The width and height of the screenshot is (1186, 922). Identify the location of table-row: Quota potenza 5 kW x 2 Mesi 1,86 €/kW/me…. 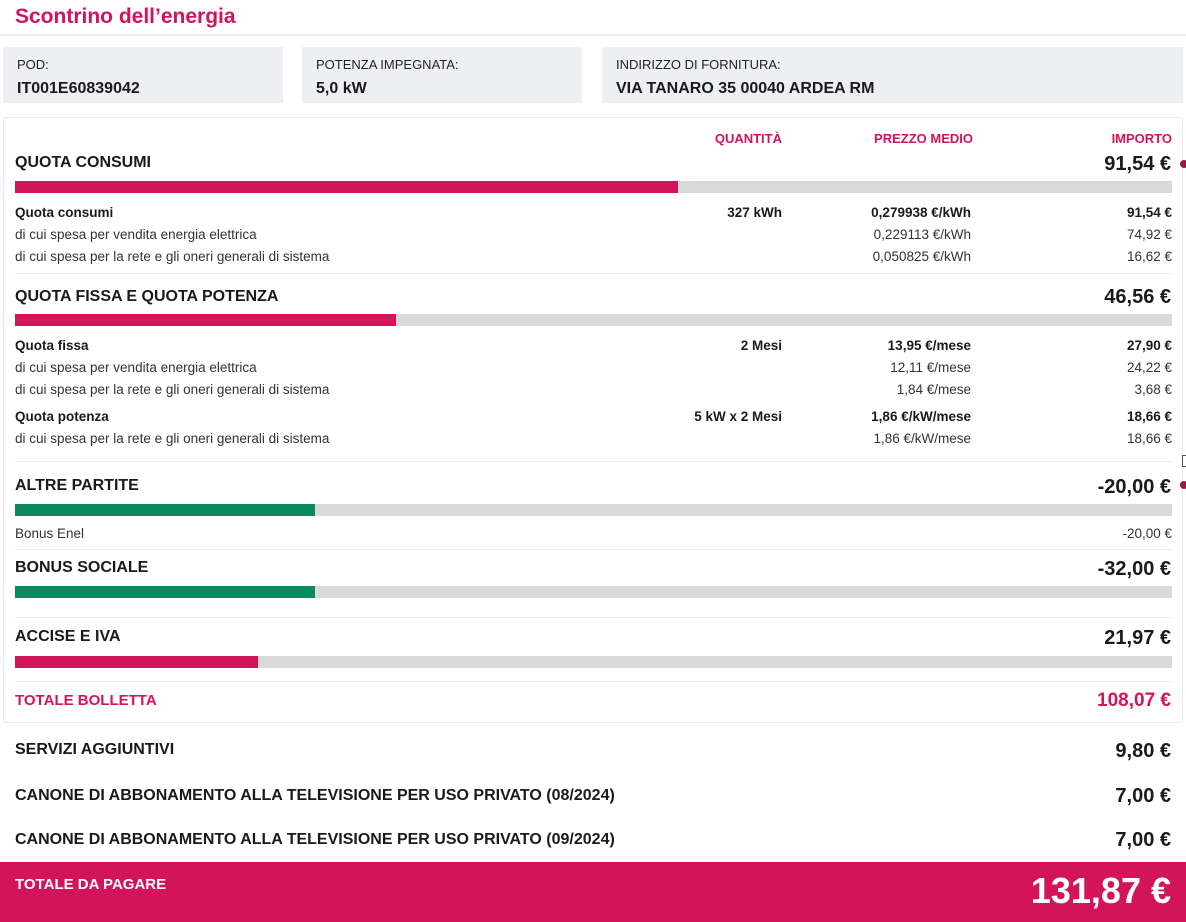
(593, 418).